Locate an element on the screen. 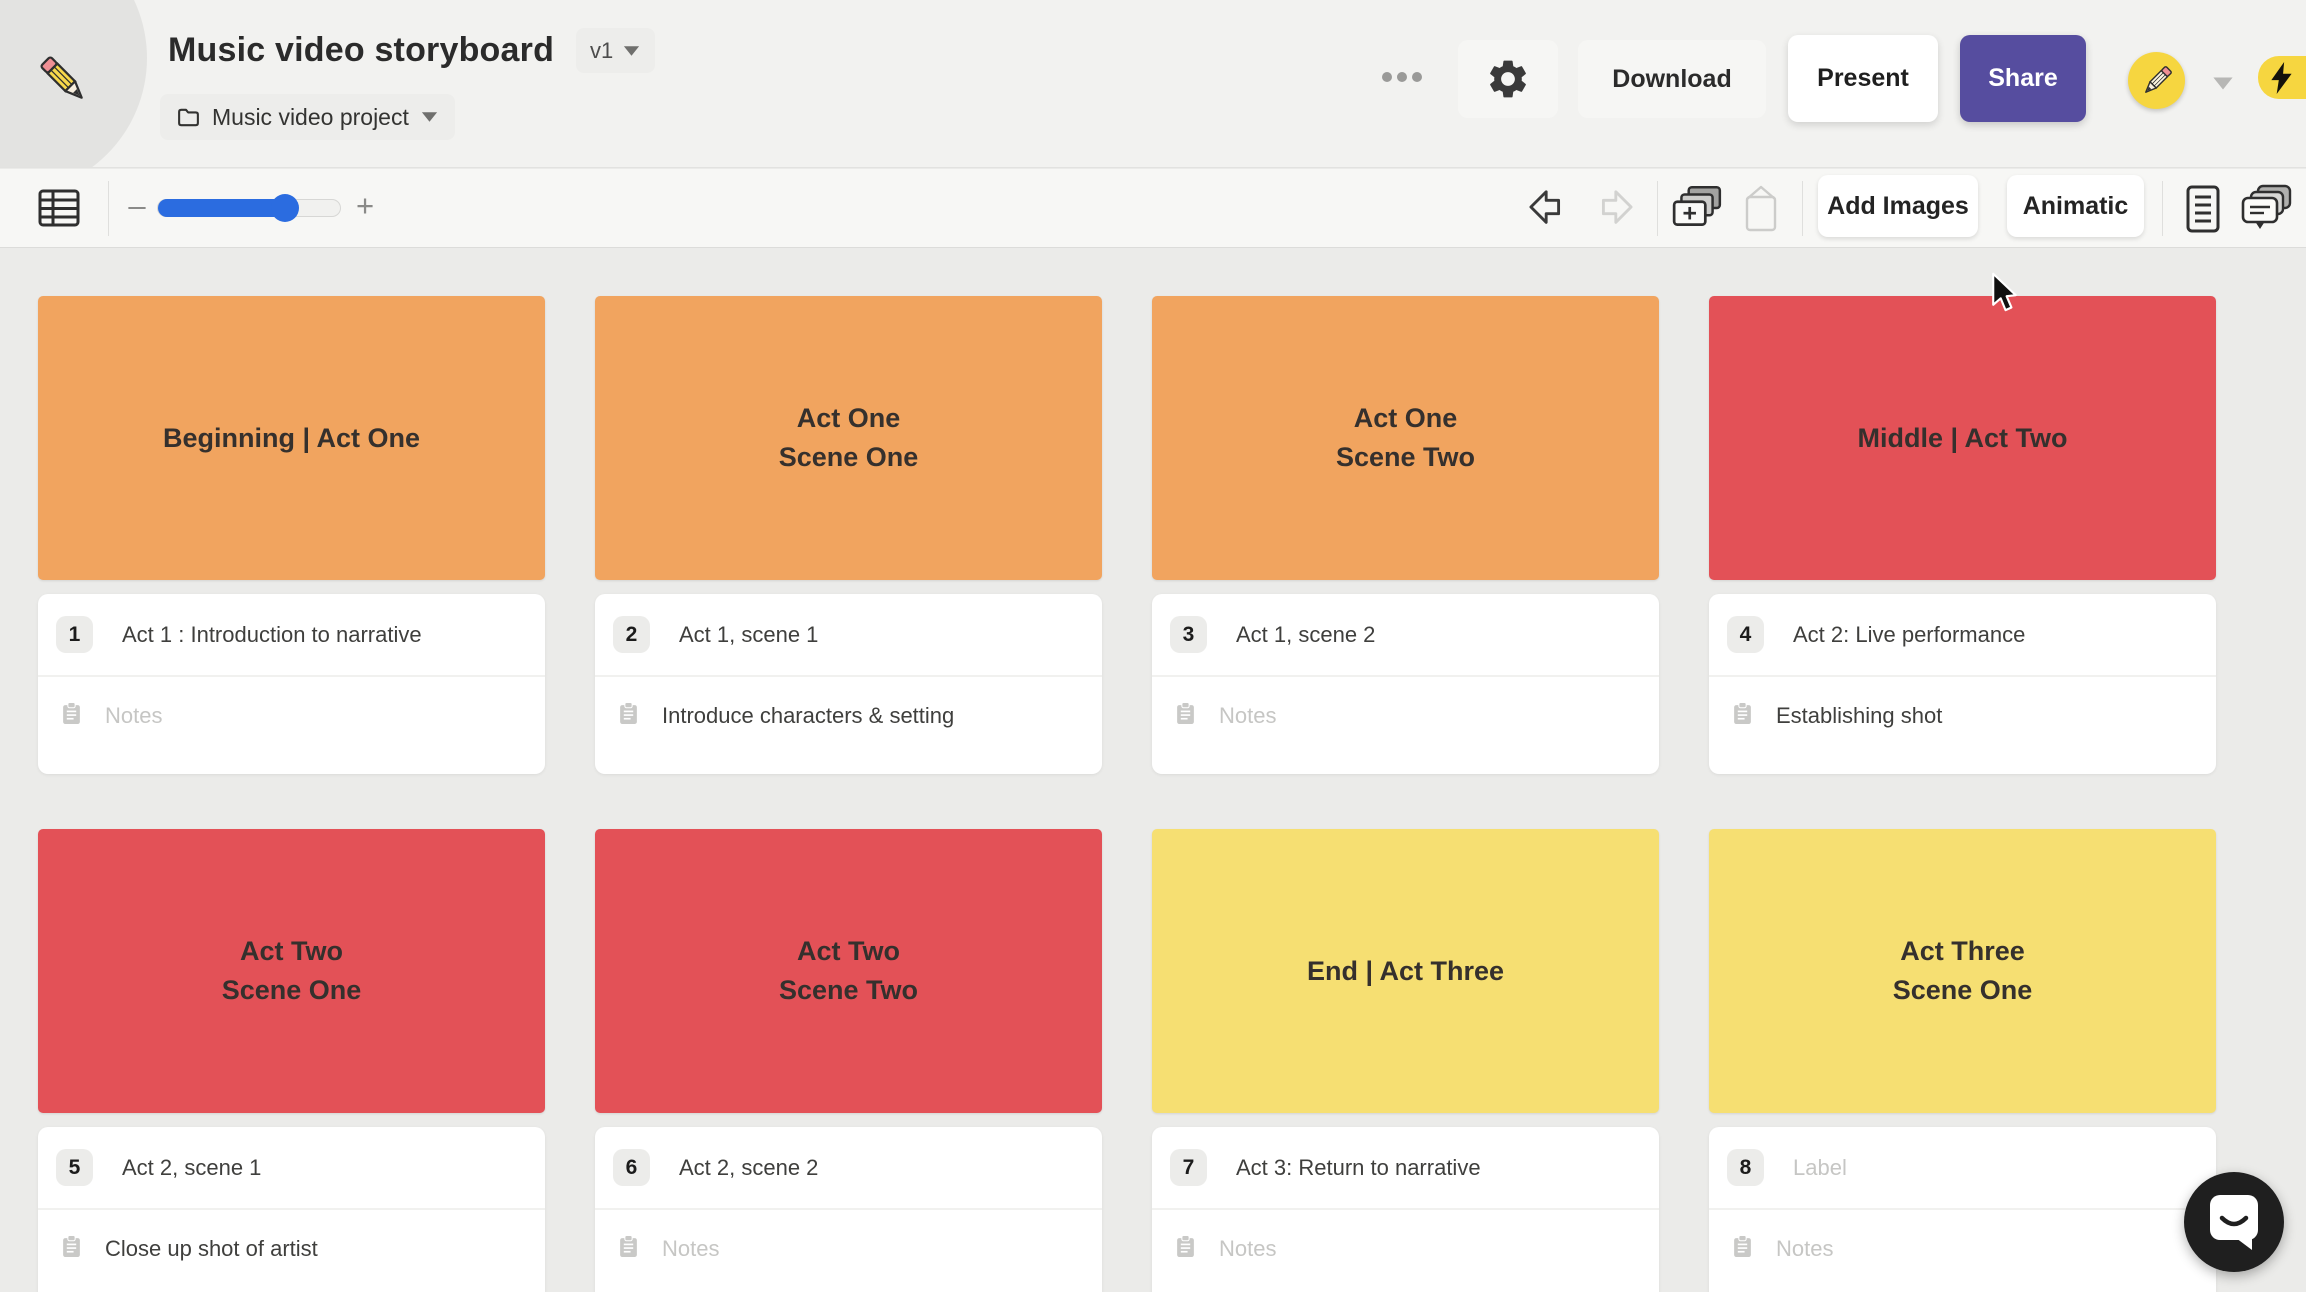  card-notes-input: Establishing shot is located at coordinates (1859, 716).